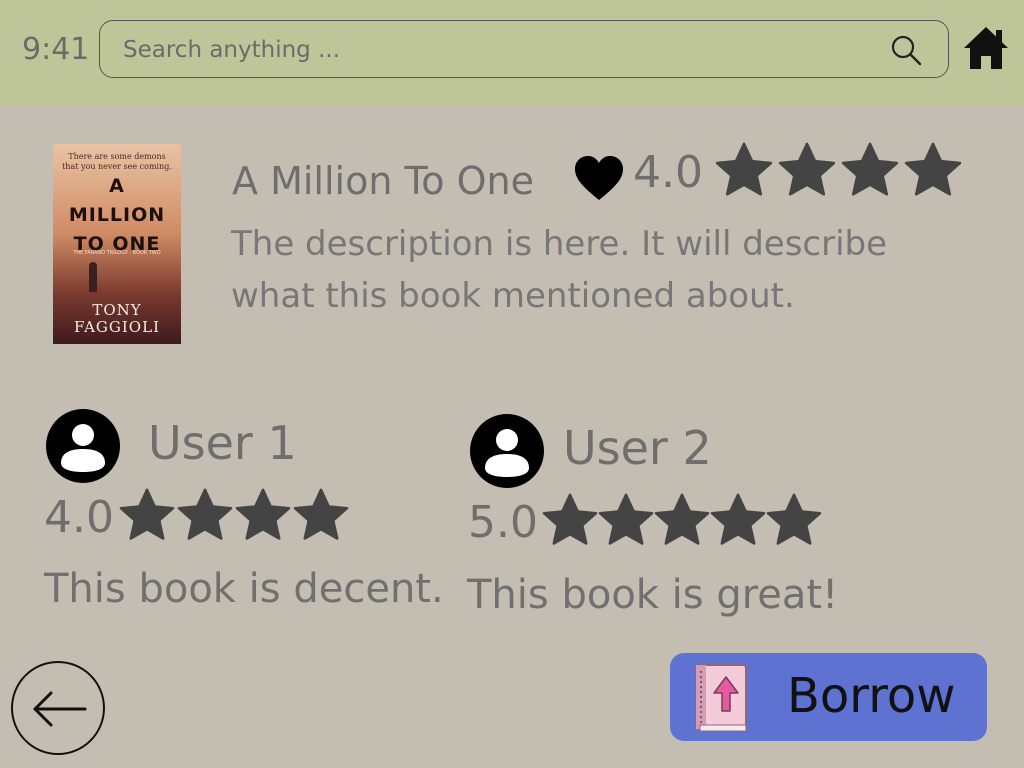 This screenshot has height=768, width=1024. I want to click on heart-icon, so click(599, 178).